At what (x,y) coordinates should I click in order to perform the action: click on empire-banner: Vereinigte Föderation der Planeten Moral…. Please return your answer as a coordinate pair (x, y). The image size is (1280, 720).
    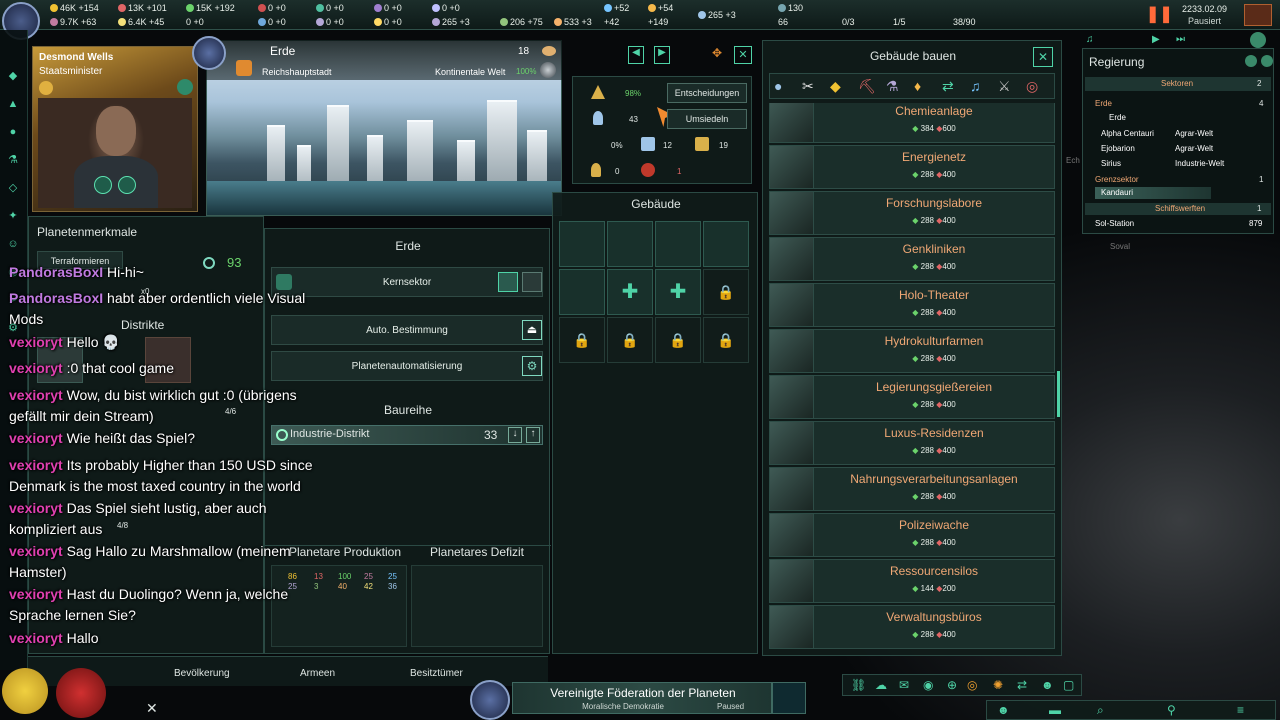
    Looking at the image, I should click on (642, 698).